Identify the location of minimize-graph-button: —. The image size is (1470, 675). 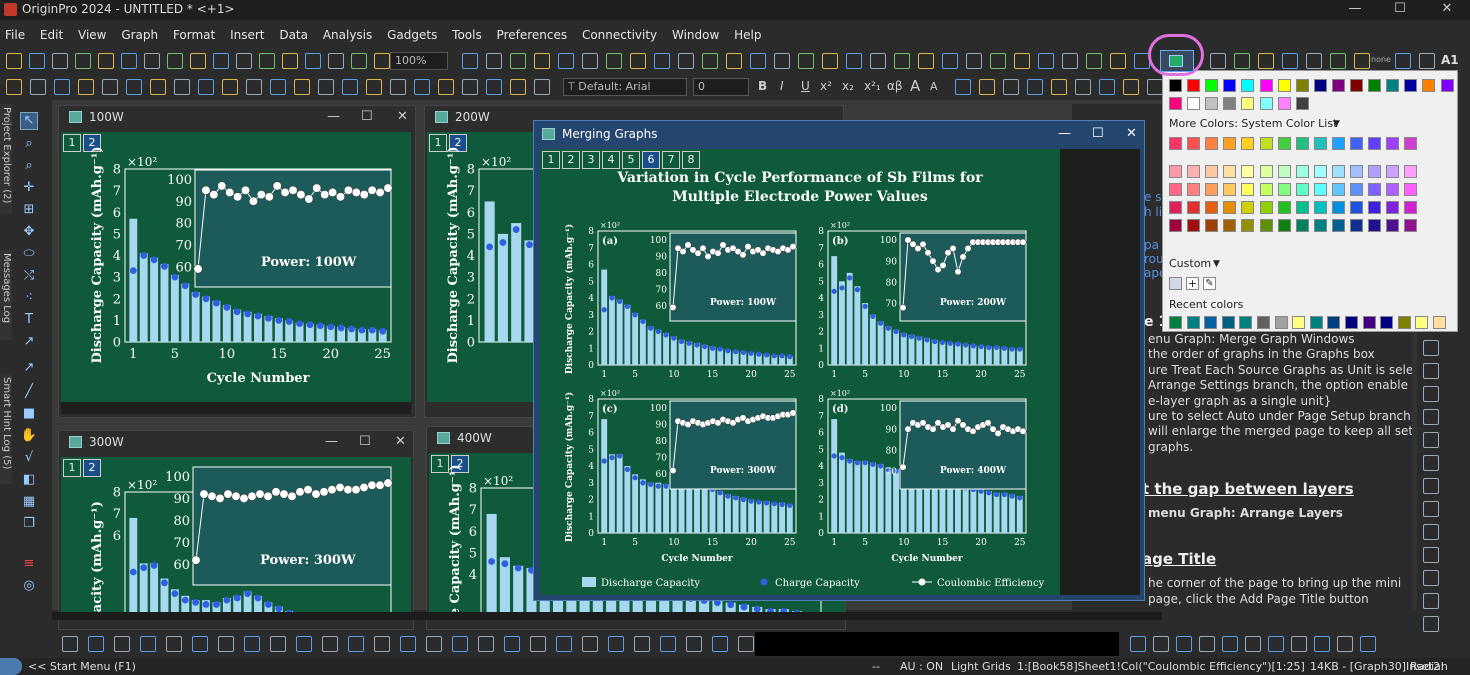
(333, 117).